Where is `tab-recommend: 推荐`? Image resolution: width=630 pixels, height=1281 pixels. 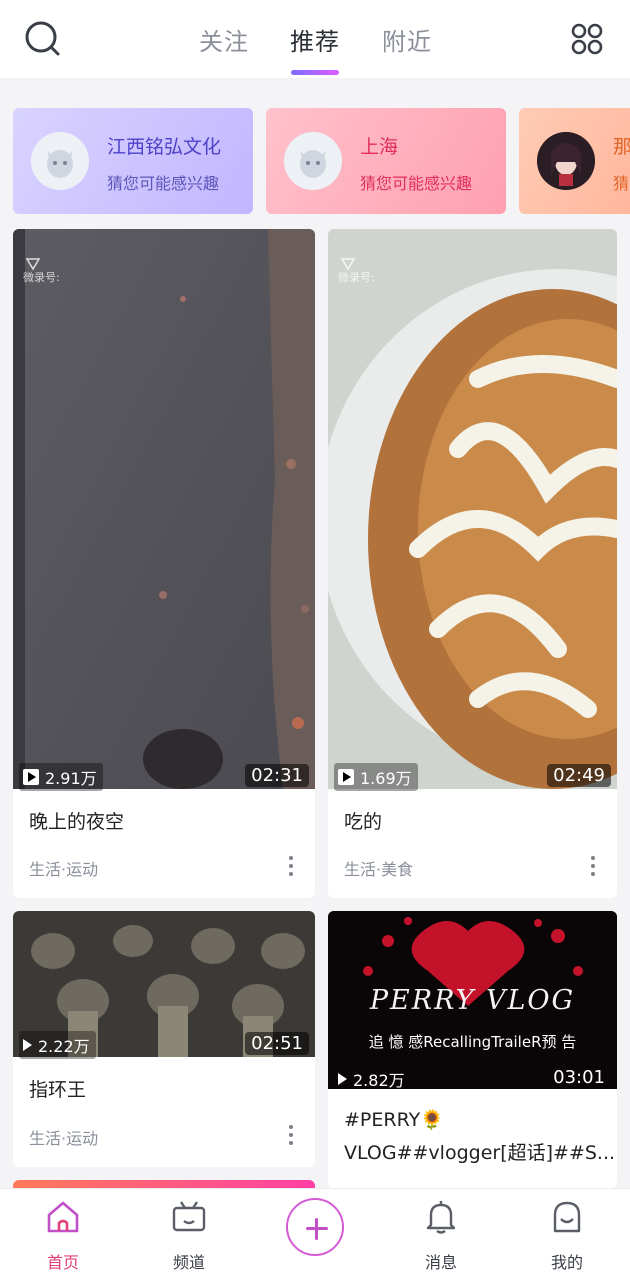
tab-recommend: 推荐 is located at coordinates (315, 39).